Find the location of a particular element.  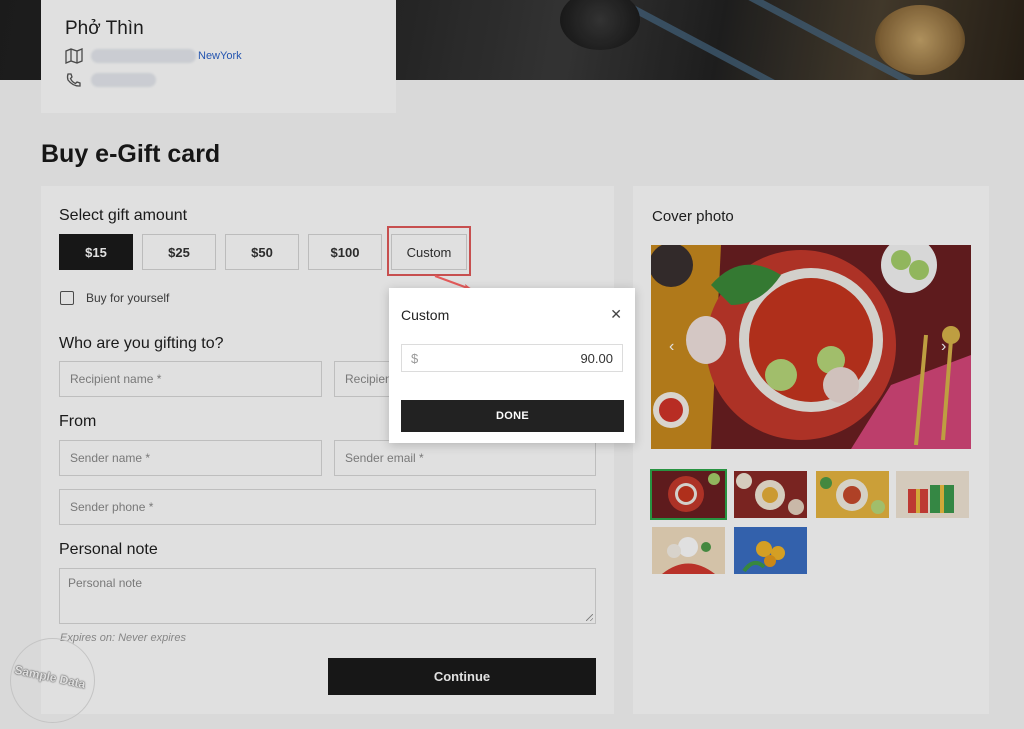

phone-row is located at coordinates (218, 80).